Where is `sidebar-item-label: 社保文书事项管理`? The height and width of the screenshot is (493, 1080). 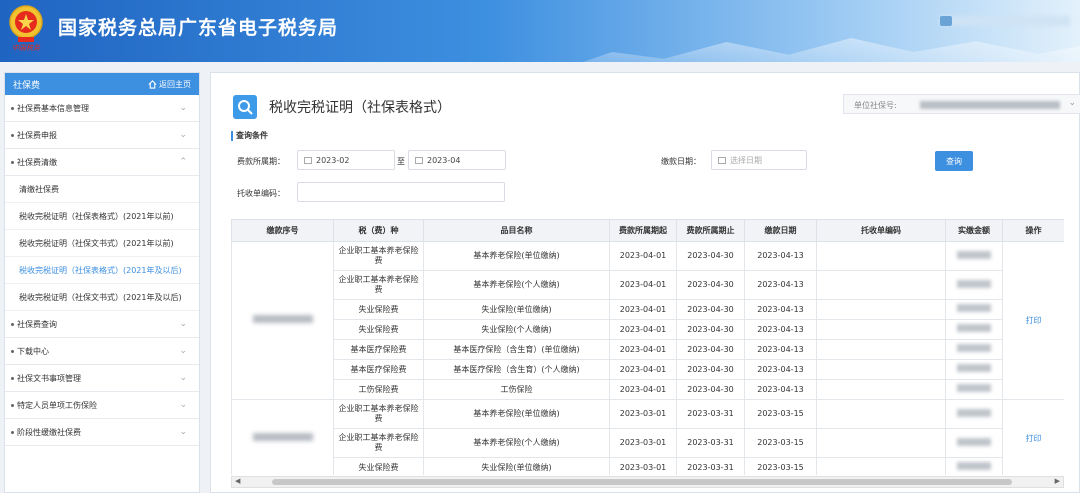 sidebar-item-label: 社保文书事项管理 is located at coordinates (49, 378).